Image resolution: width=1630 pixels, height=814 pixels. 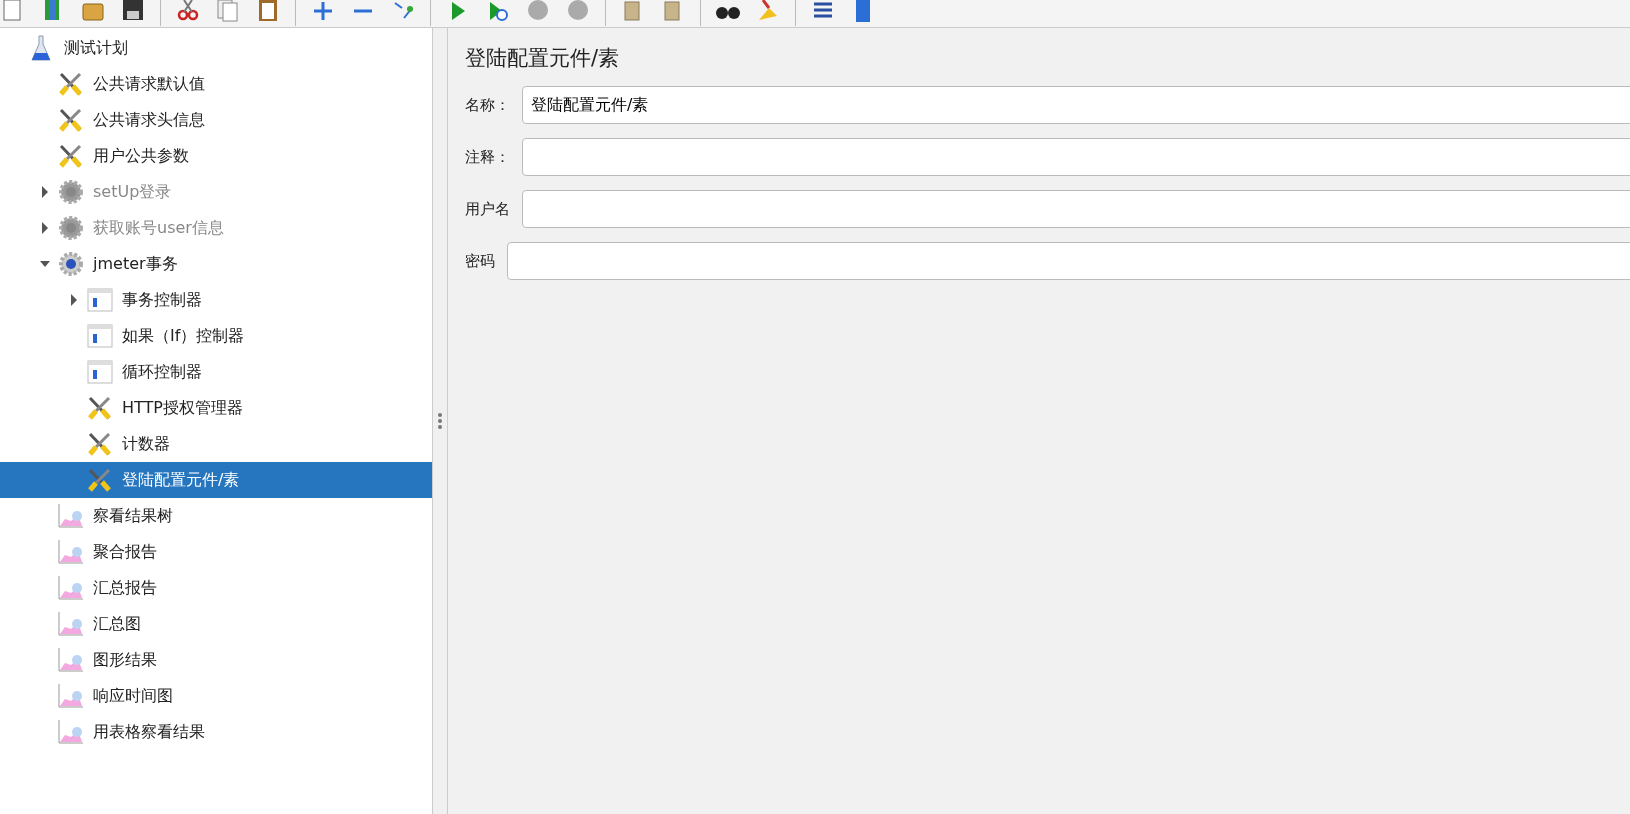 What do you see at coordinates (132, 192) in the screenshot?
I see `tree-item-label: setUp登录` at bounding box center [132, 192].